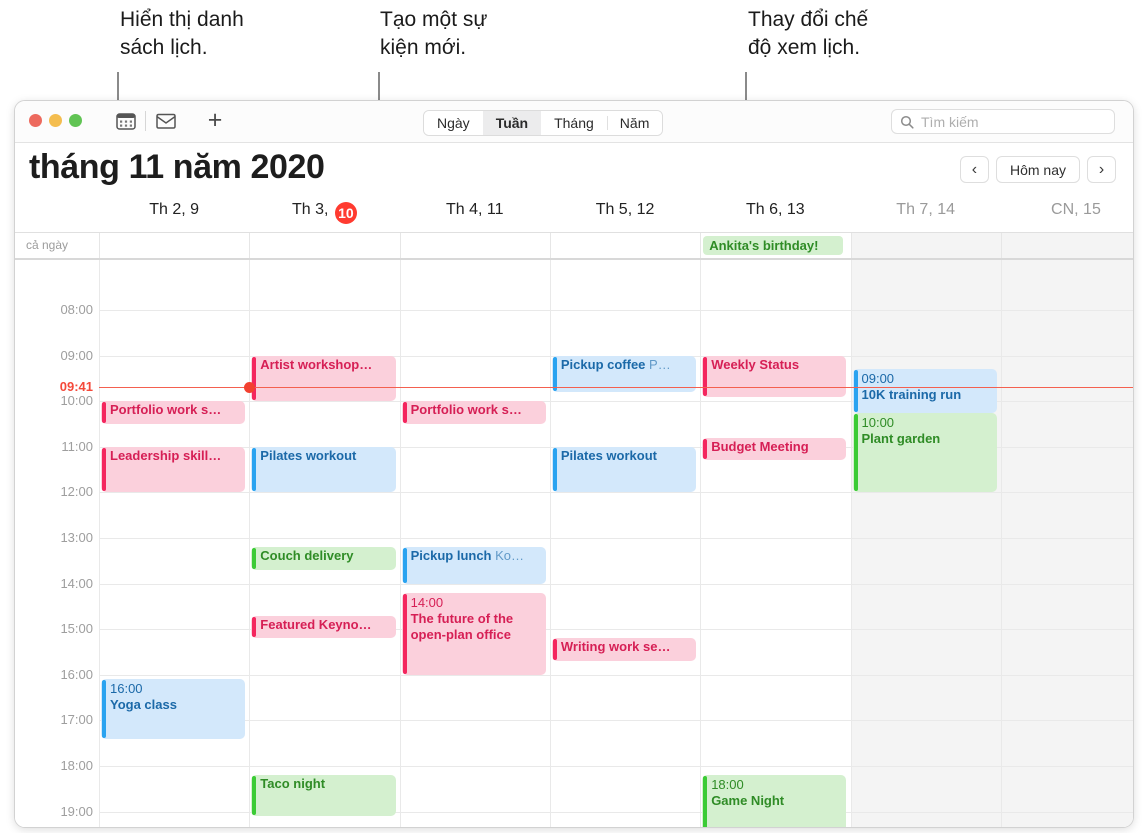  What do you see at coordinates (345, 213) in the screenshot?
I see `today-date-badge: 10` at bounding box center [345, 213].